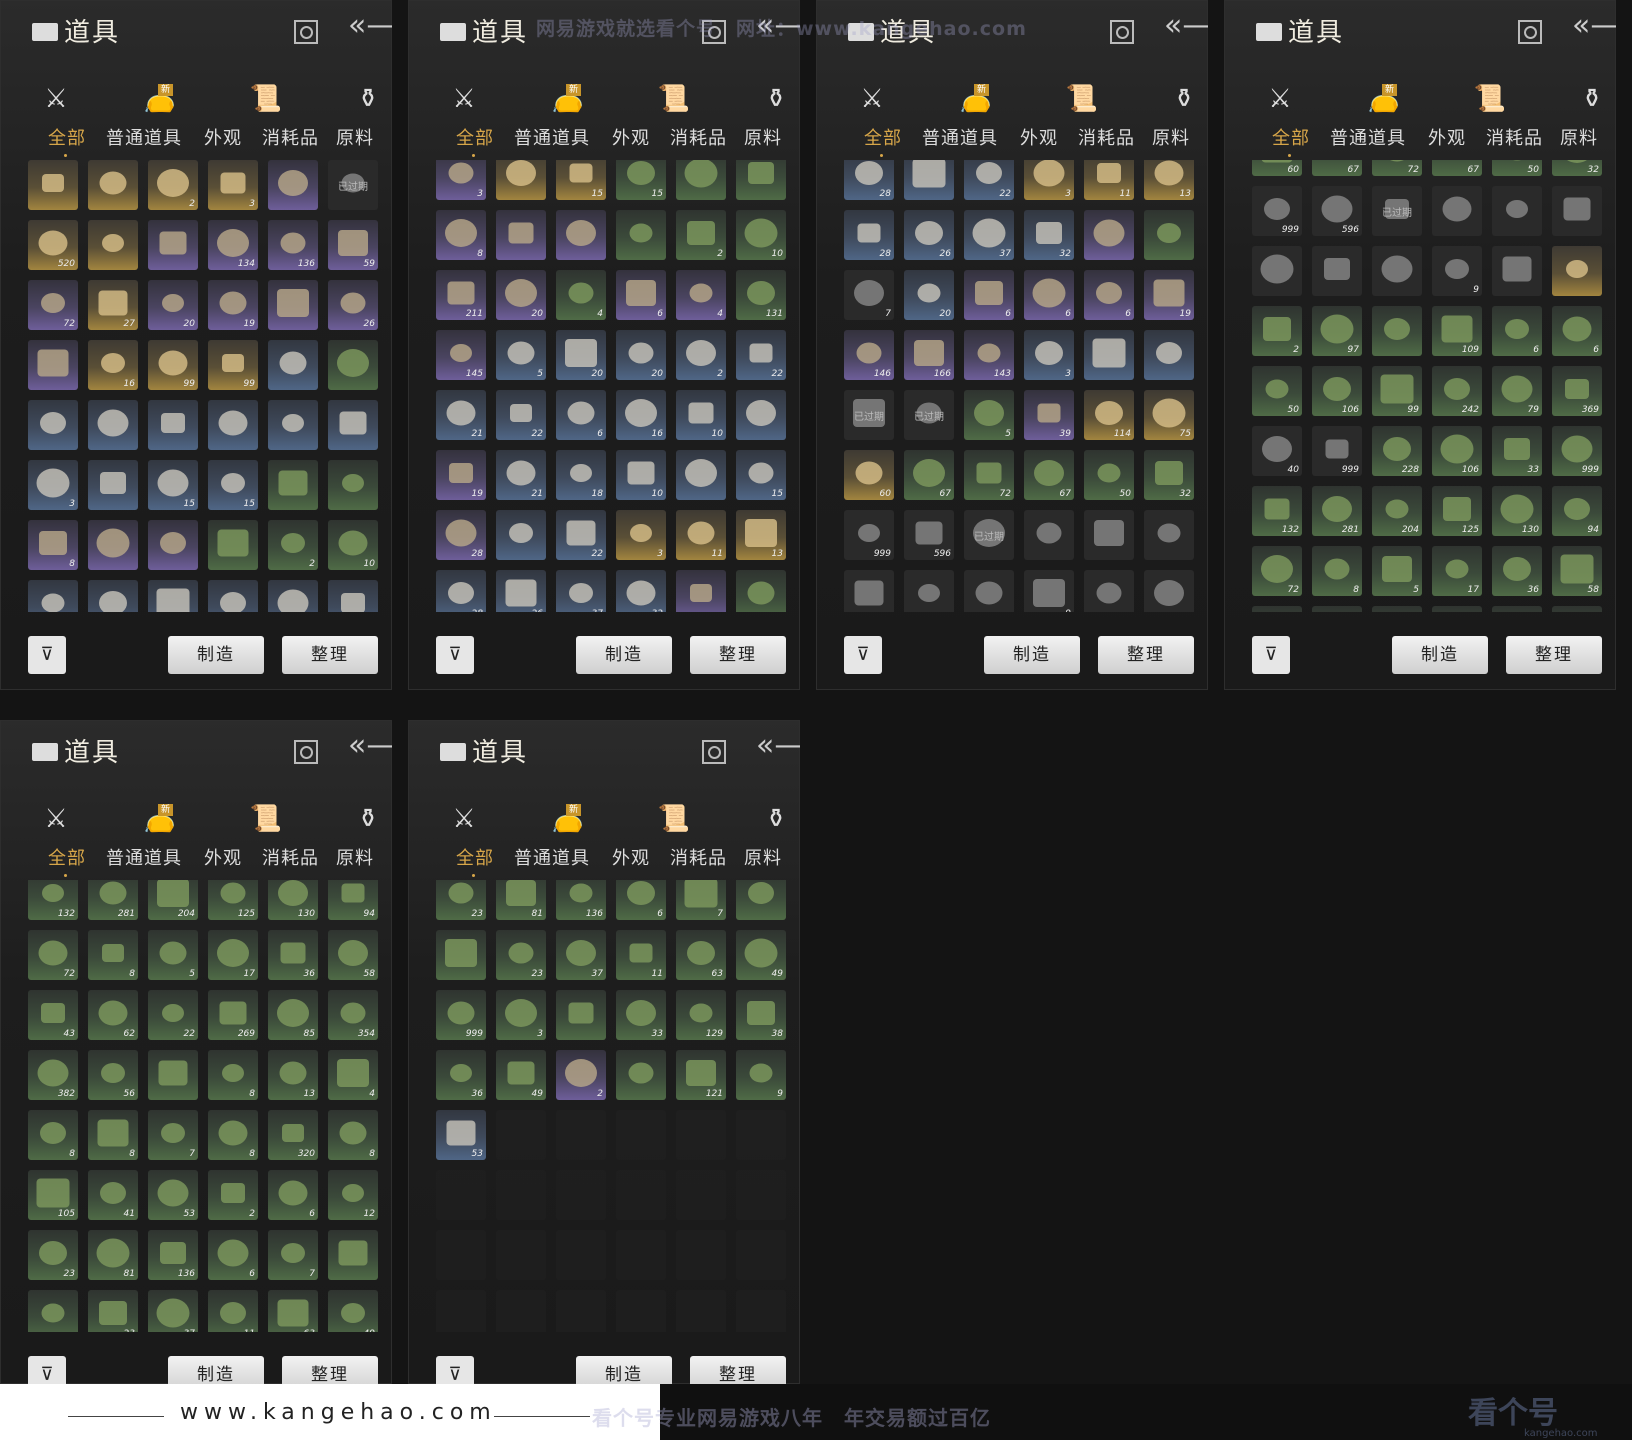 The height and width of the screenshot is (1440, 1632). I want to click on item-slot: 596, so click(1337, 211).